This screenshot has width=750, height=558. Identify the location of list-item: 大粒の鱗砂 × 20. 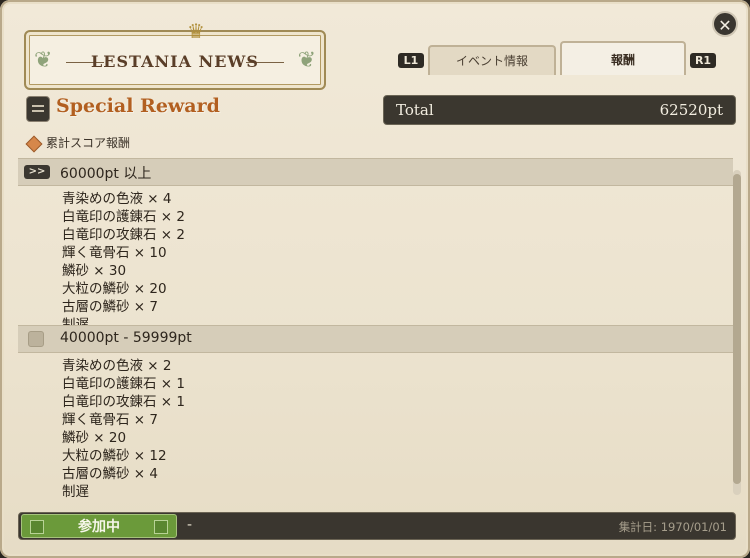
(114, 289).